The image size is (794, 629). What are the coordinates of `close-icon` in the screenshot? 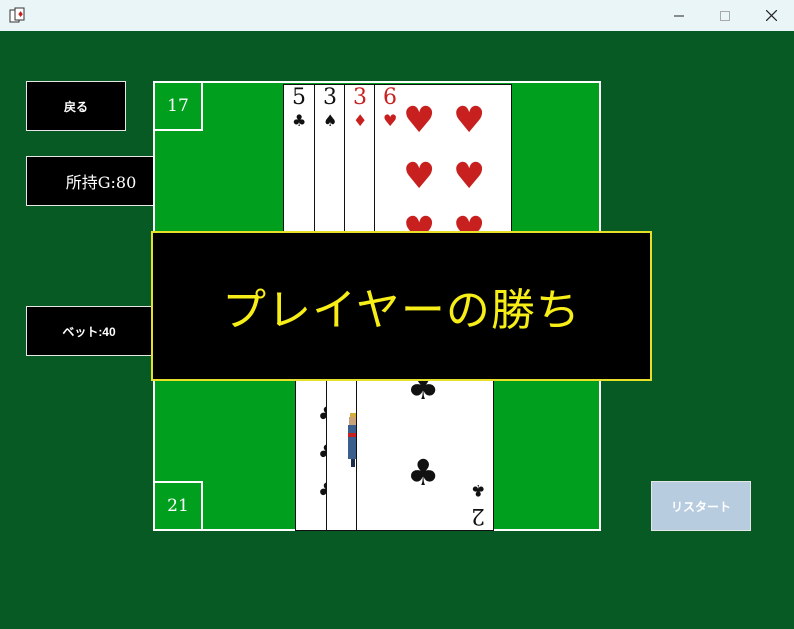 It's located at (771, 15).